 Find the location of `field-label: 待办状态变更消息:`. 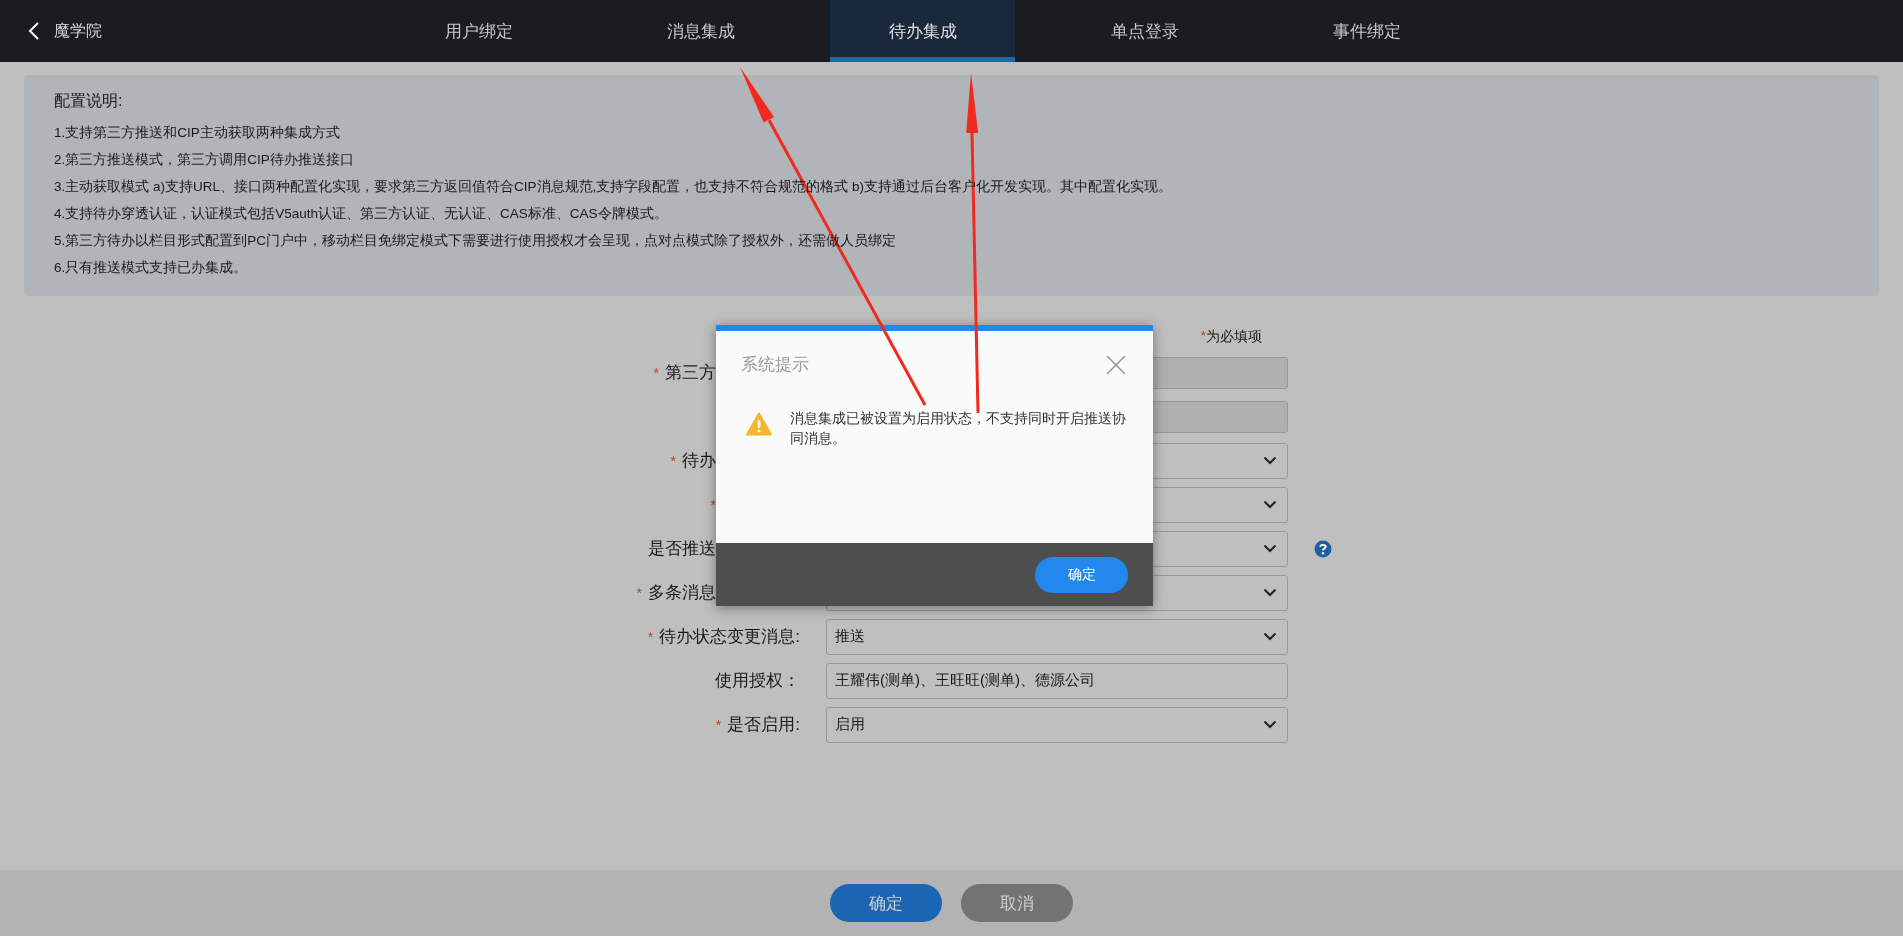

field-label: 待办状态变更消息: is located at coordinates (729, 637).